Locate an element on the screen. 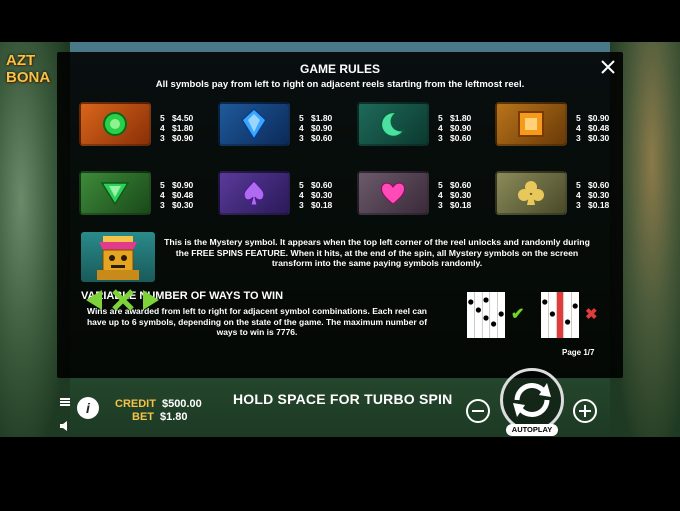 This screenshot has width=680, height=511. x-close-icon is located at coordinates (123, 300).